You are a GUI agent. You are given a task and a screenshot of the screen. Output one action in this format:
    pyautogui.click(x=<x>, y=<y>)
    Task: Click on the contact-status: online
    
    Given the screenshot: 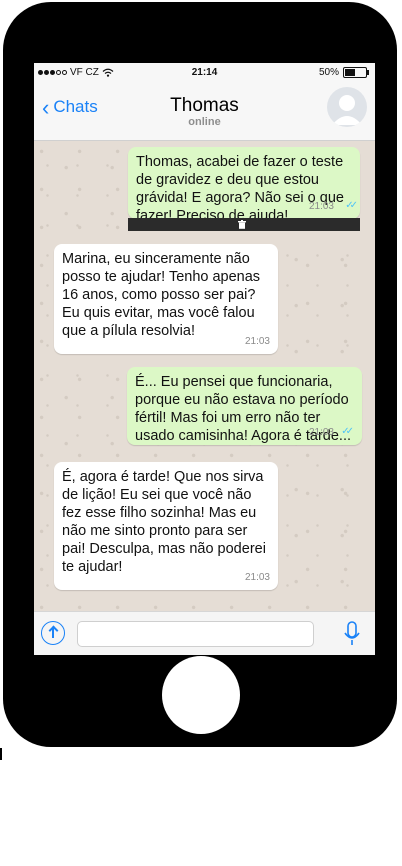 What is the action you would take?
    pyautogui.click(x=204, y=122)
    